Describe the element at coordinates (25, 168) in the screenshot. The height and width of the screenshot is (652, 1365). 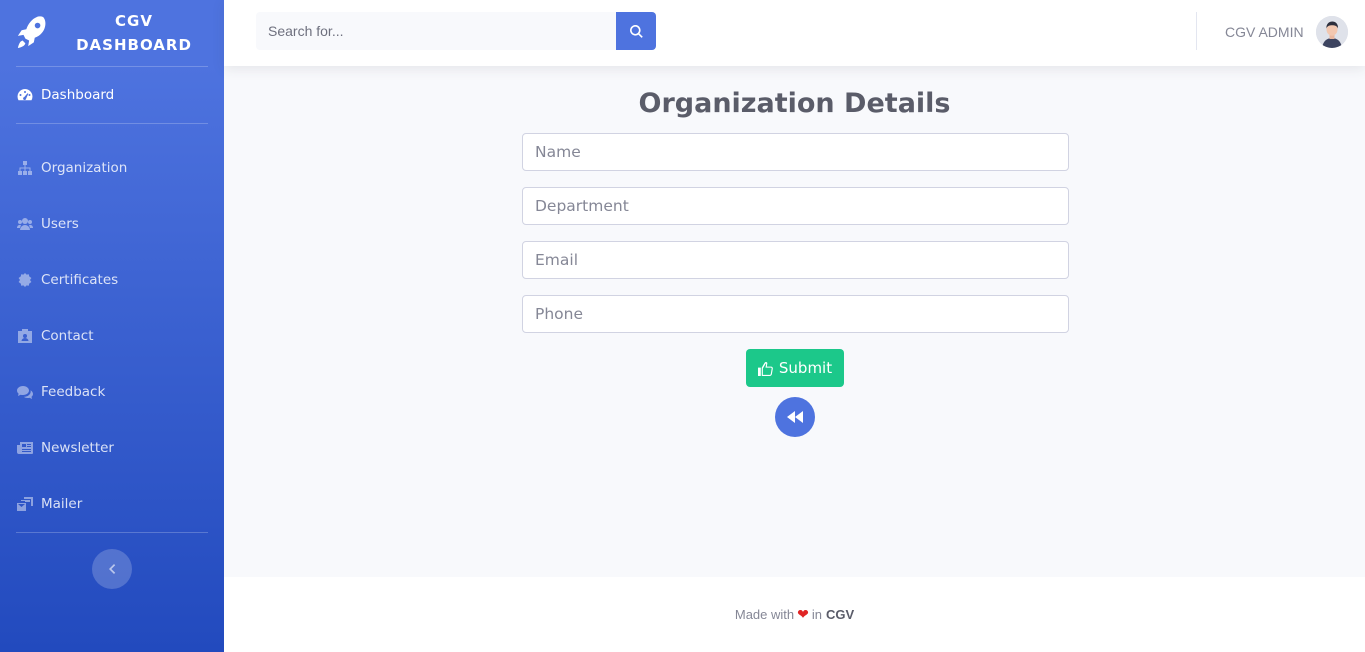
I see `sitemap-icon` at that location.